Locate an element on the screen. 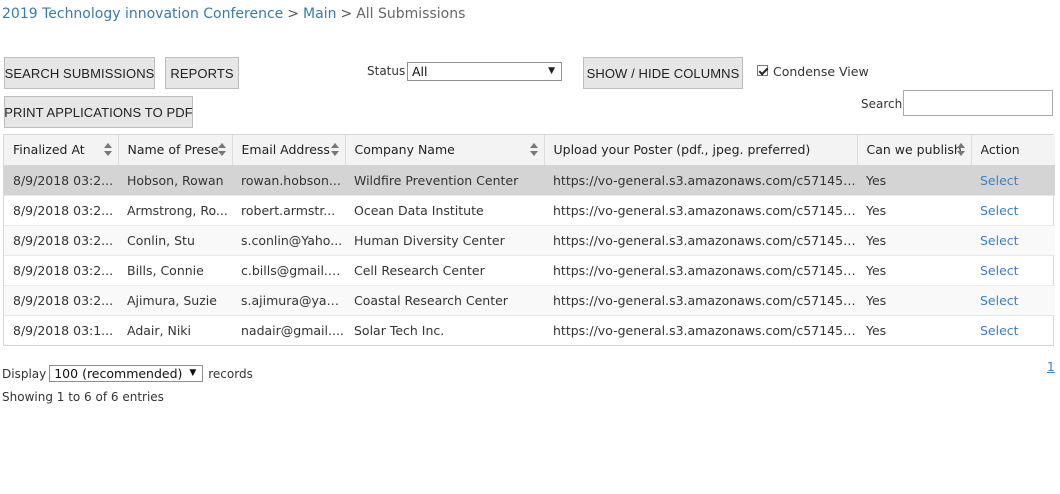 This screenshot has height=494, width=1060. display-label: Display is located at coordinates (24, 373).